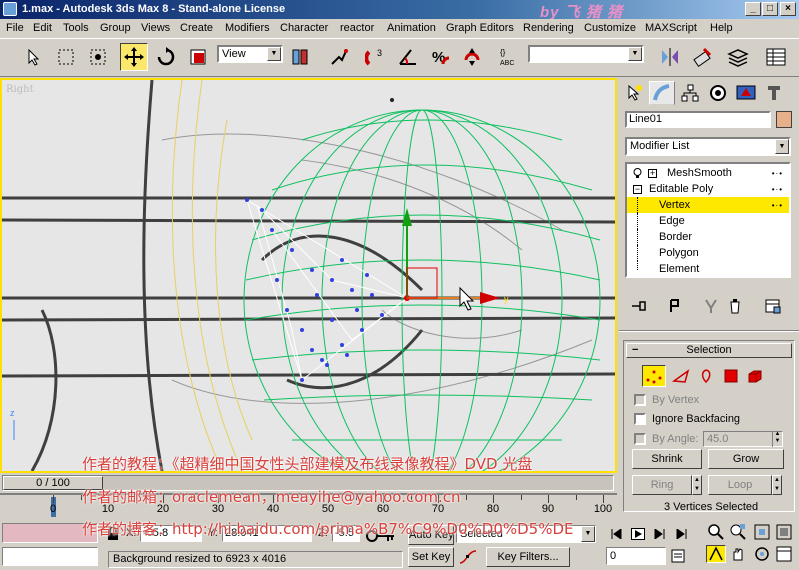  Describe the element at coordinates (708, 189) in the screenshot. I see `stack-item-editable-poly: − Editable Poly •·•` at that location.